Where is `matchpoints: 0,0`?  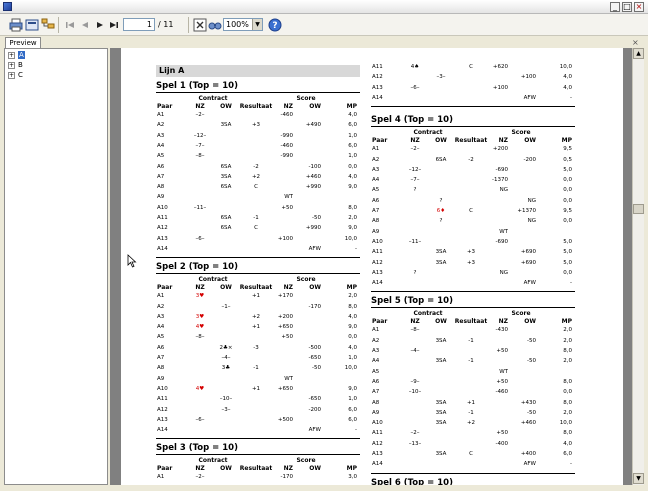 matchpoints: 0,0 is located at coordinates (352, 166).